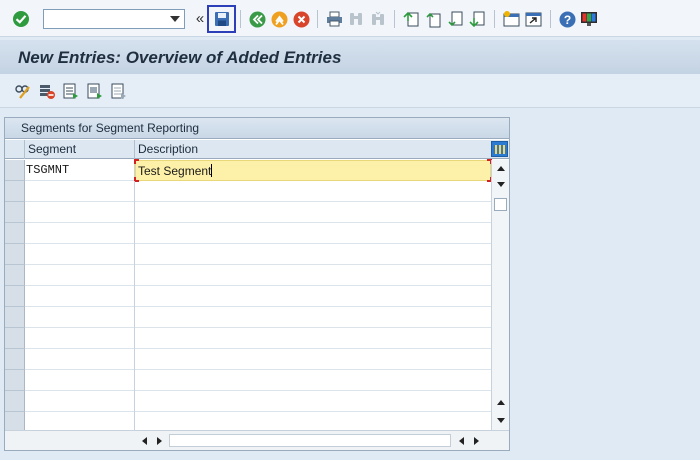 Image resolution: width=700 pixels, height=460 pixels. I want to click on application-toolbar, so click(350, 91).